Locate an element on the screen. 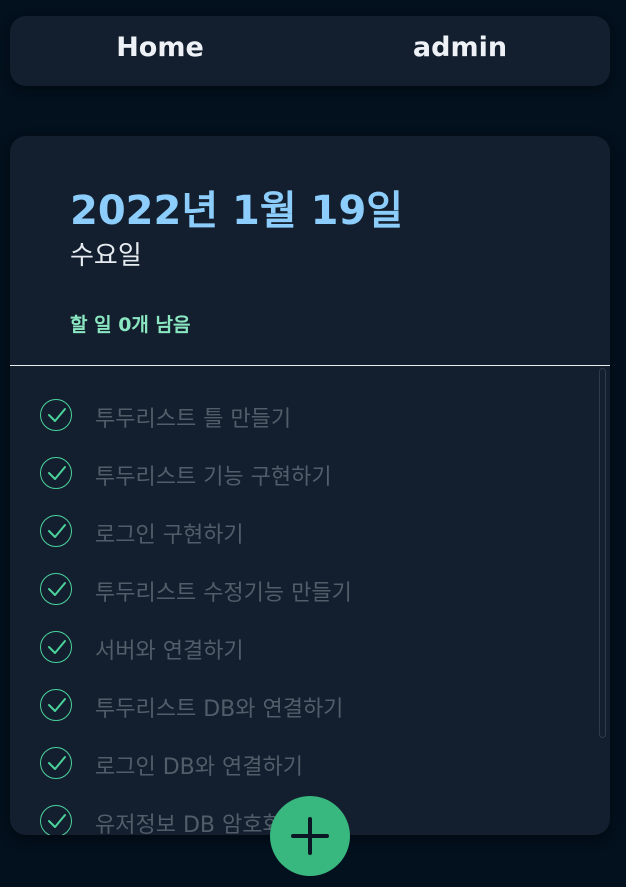  add-todo-button is located at coordinates (310, 836).